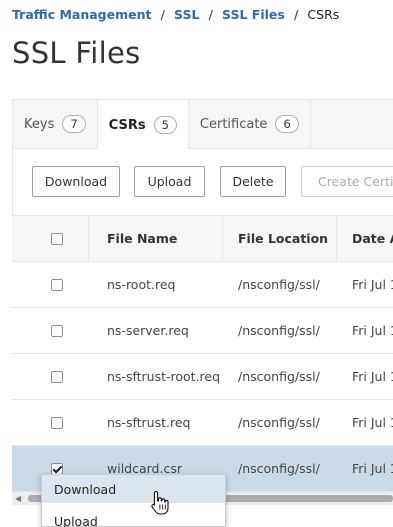 The image size is (393, 527). I want to click on tab-csrs: CSRs 5, so click(143, 125).